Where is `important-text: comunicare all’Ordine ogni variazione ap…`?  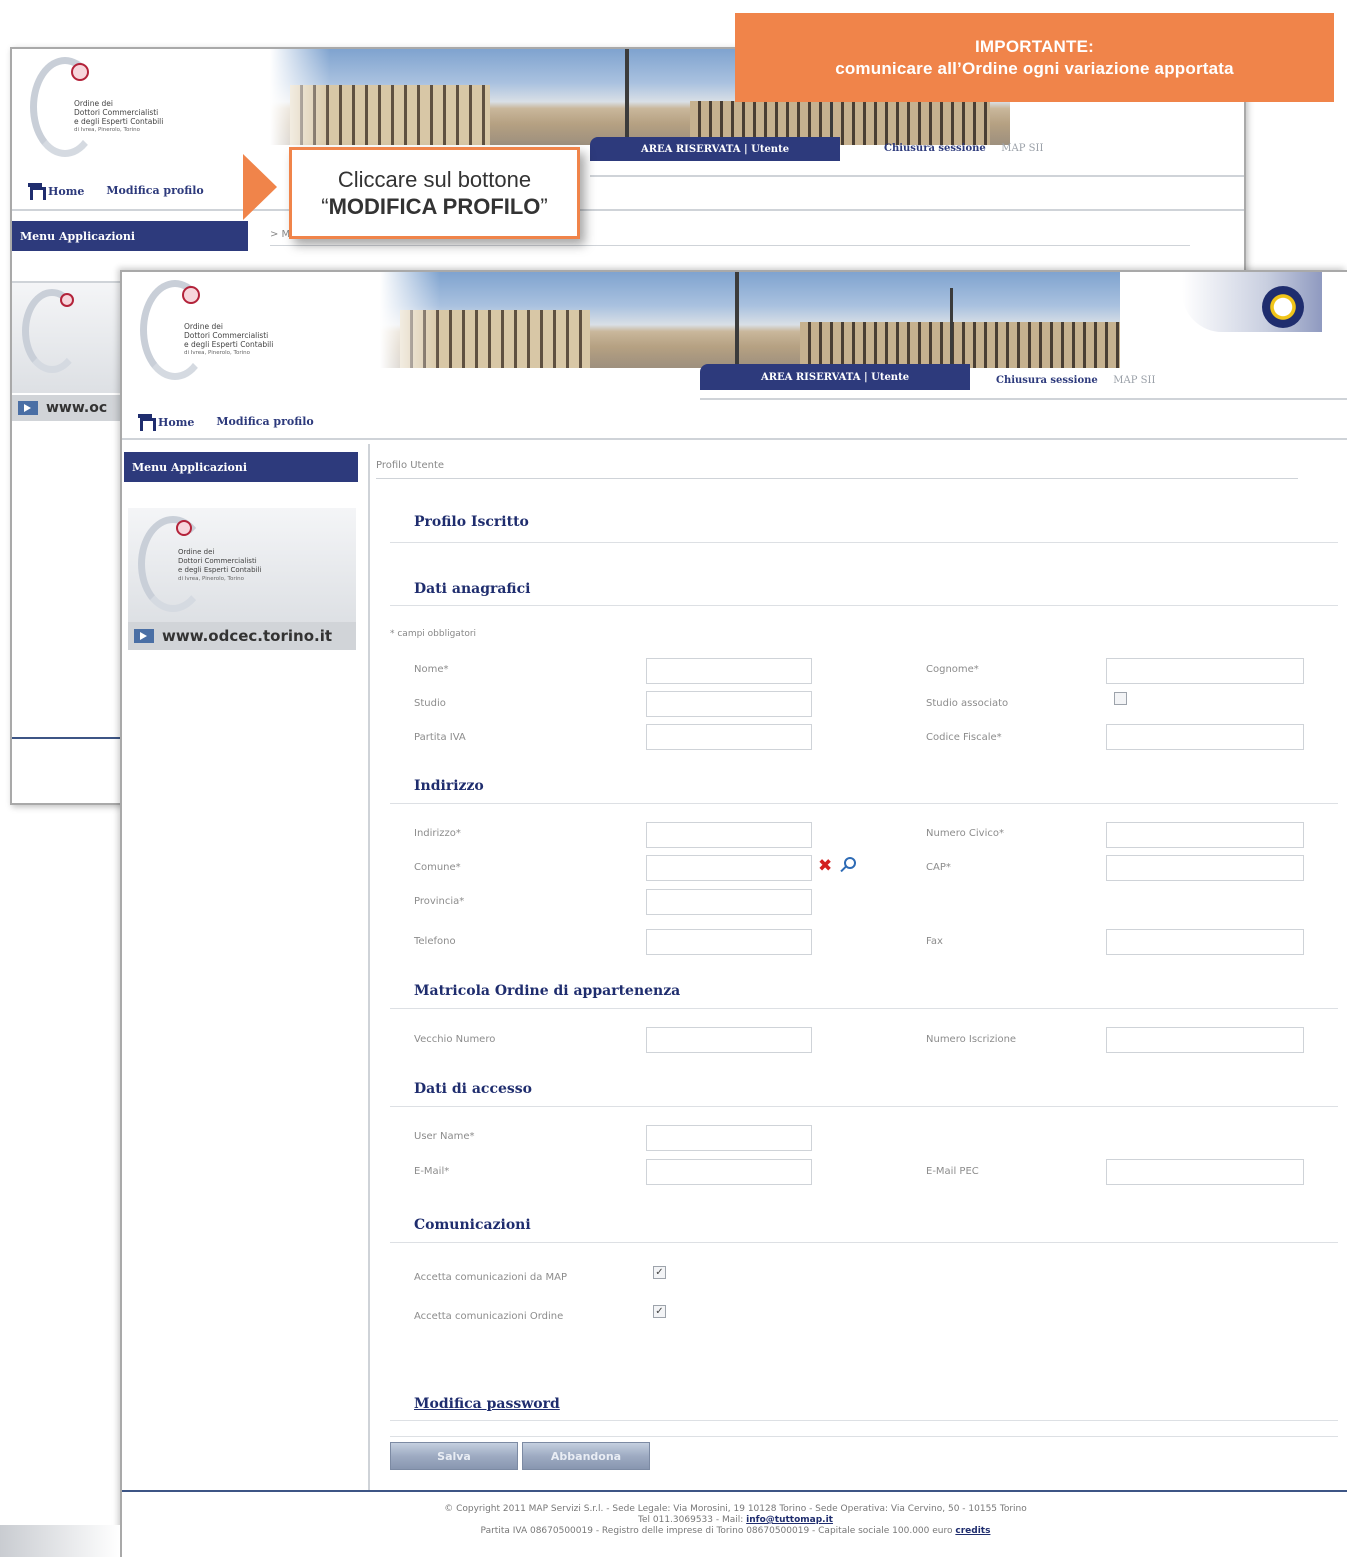
important-text: comunicare all’Ordine ogni variazione ap… is located at coordinates (1034, 68).